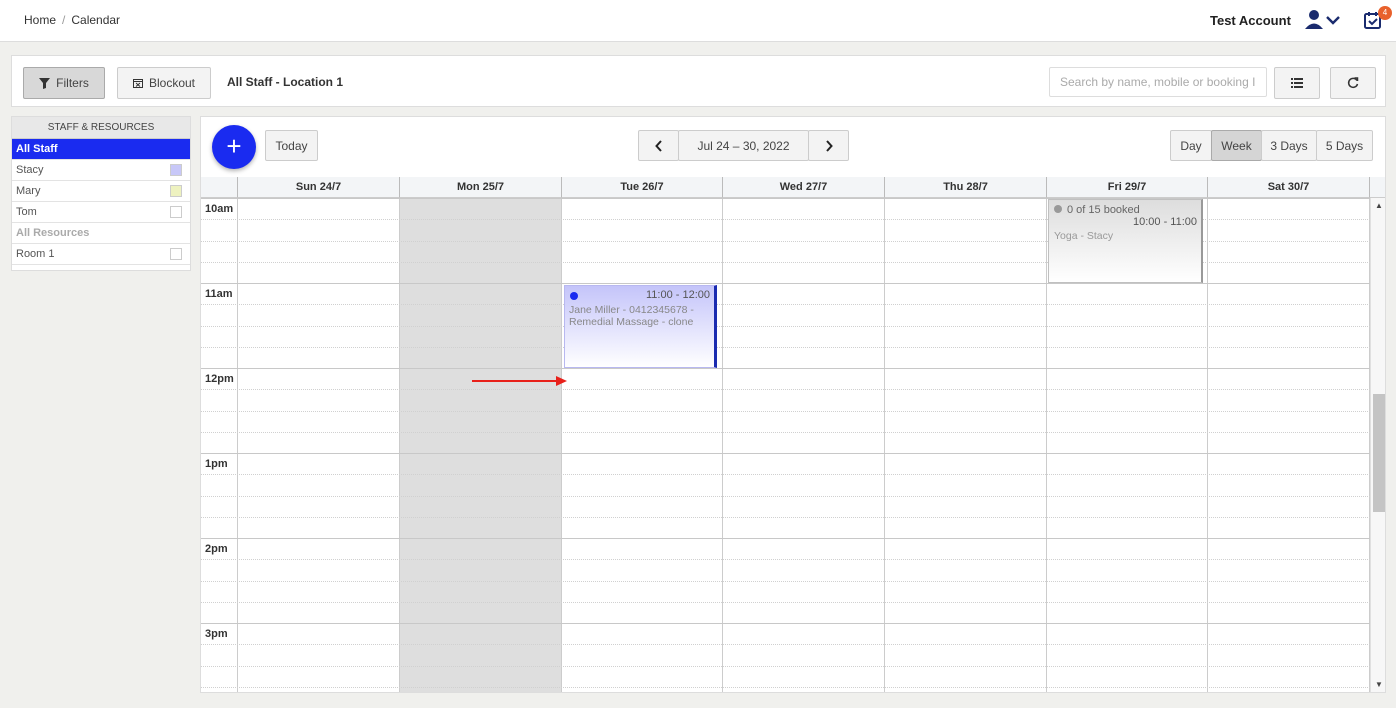 The width and height of the screenshot is (1396, 708). What do you see at coordinates (64, 83) in the screenshot?
I see `filters-button: Filters` at bounding box center [64, 83].